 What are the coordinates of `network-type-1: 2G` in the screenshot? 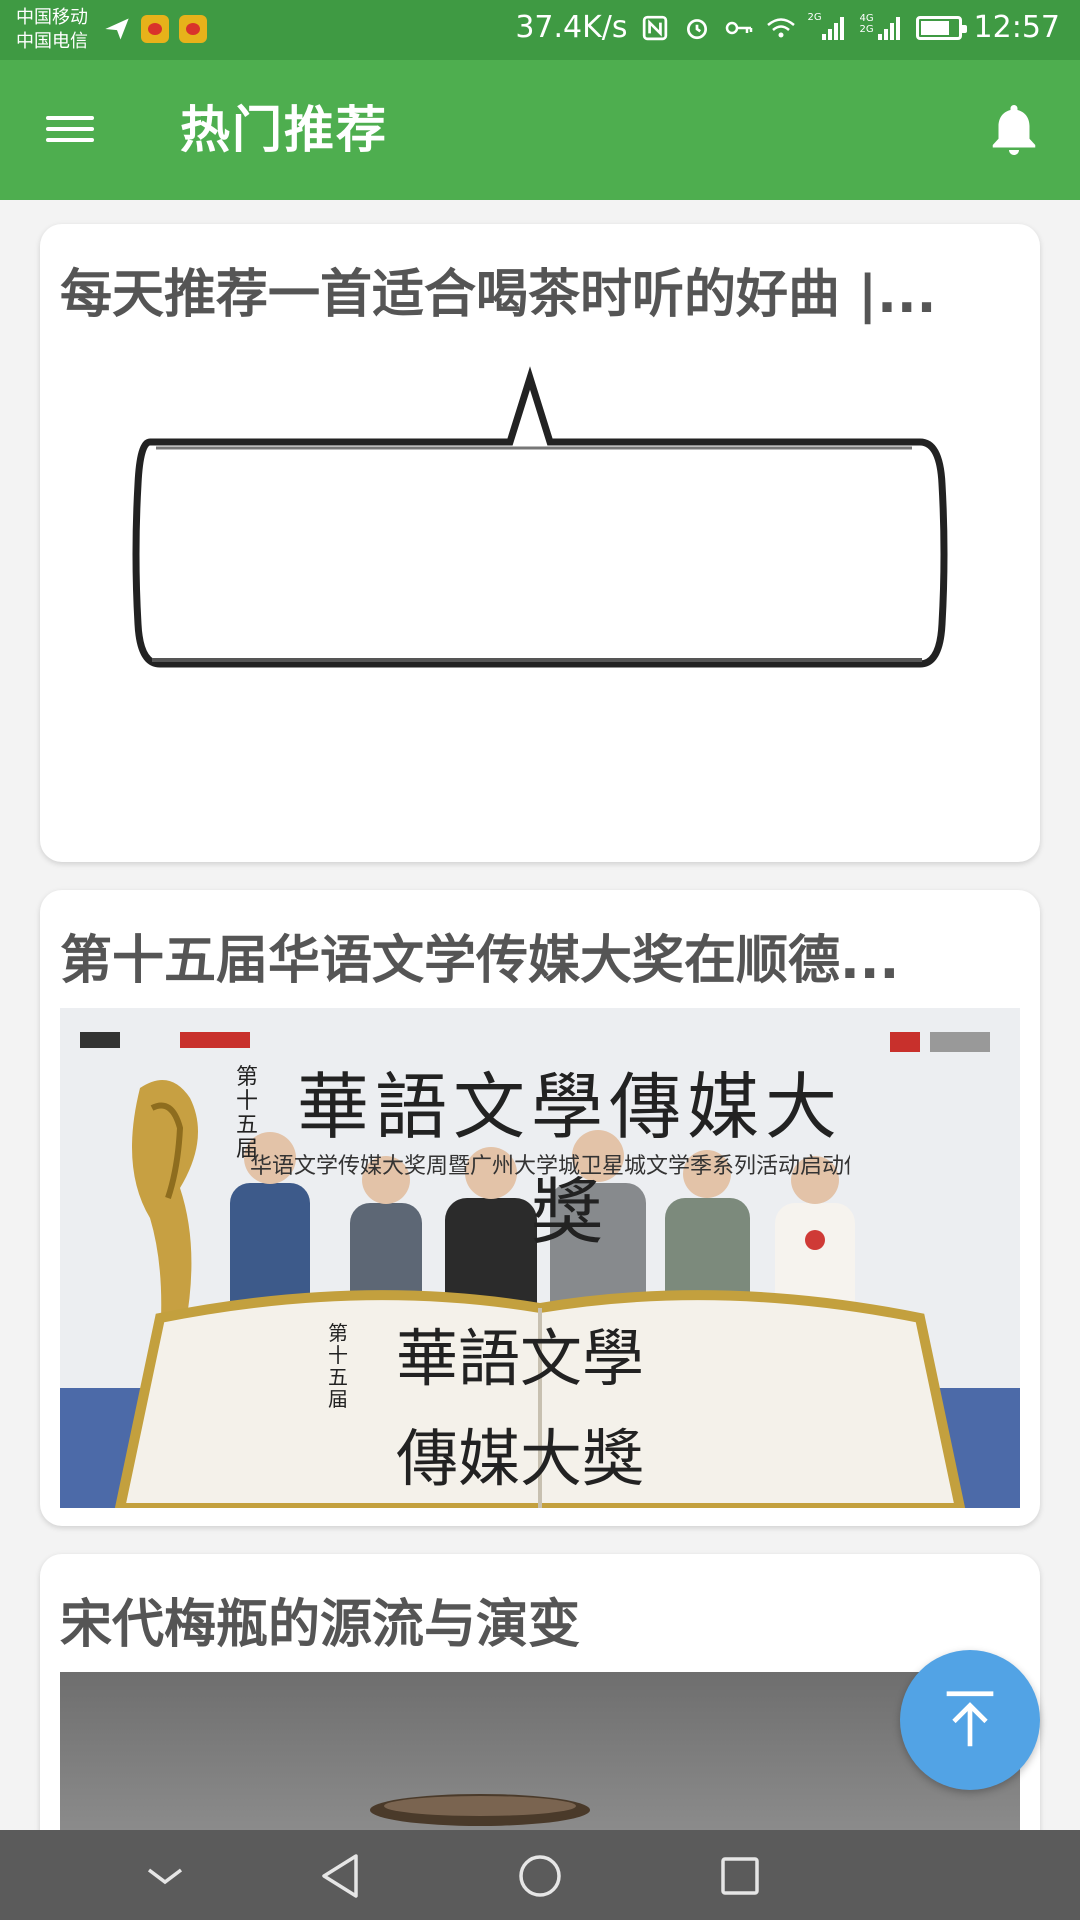 It's located at (814, 17).